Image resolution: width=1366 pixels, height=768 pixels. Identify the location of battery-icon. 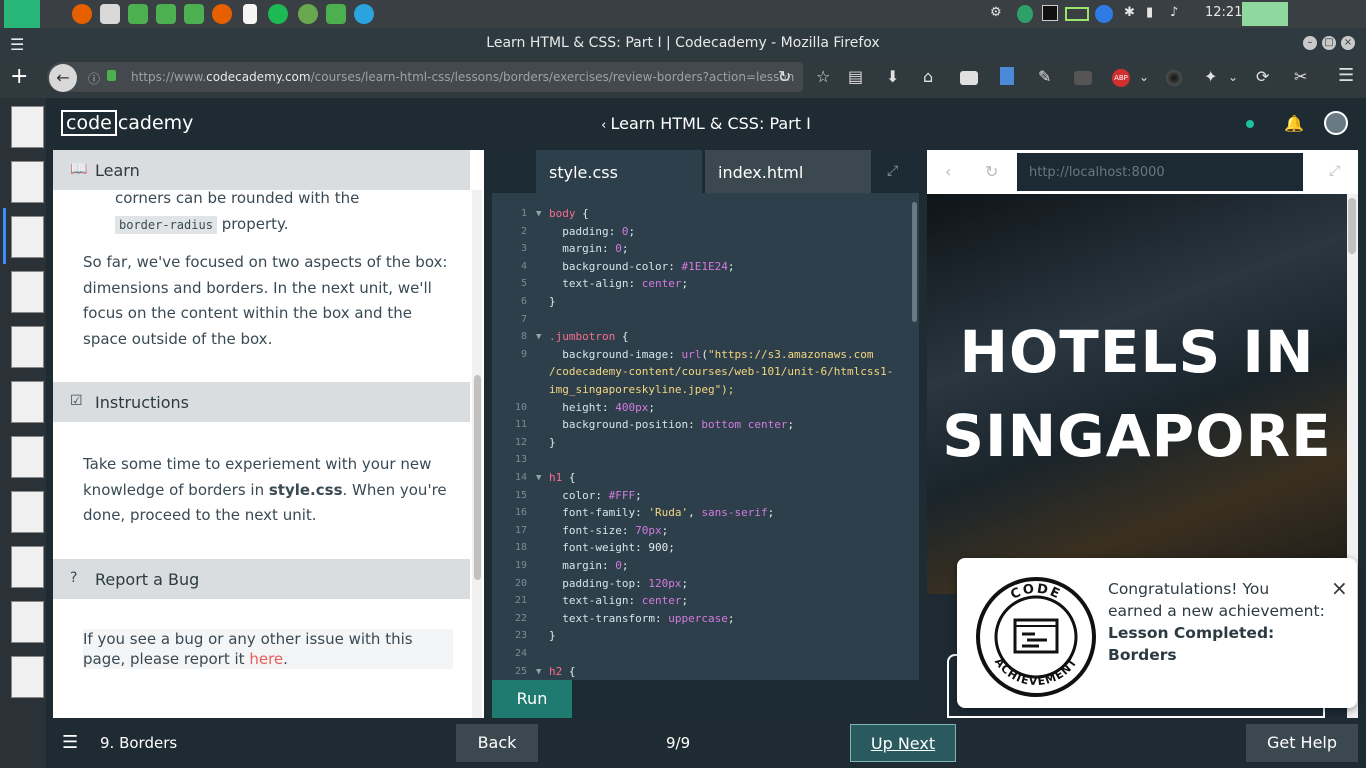
(1077, 14).